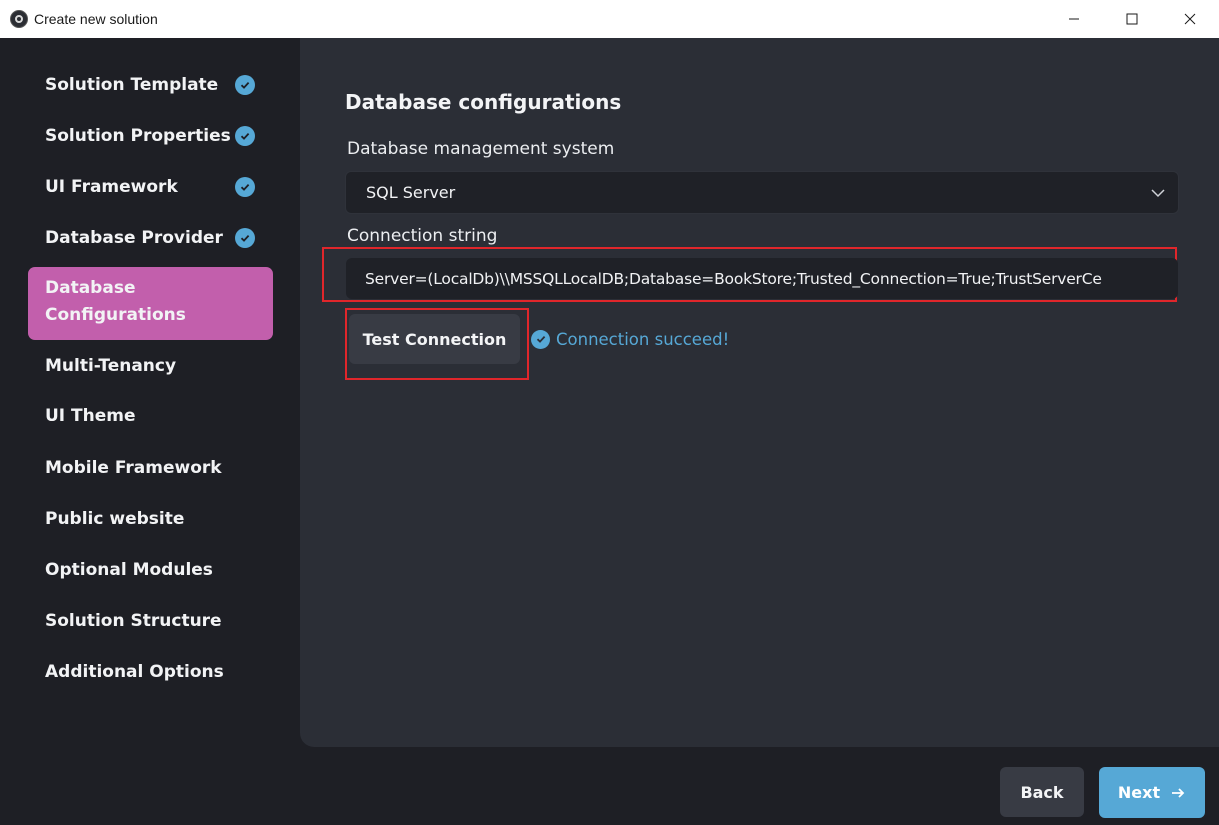 The height and width of the screenshot is (825, 1219). I want to click on next-button: Next, so click(1152, 792).